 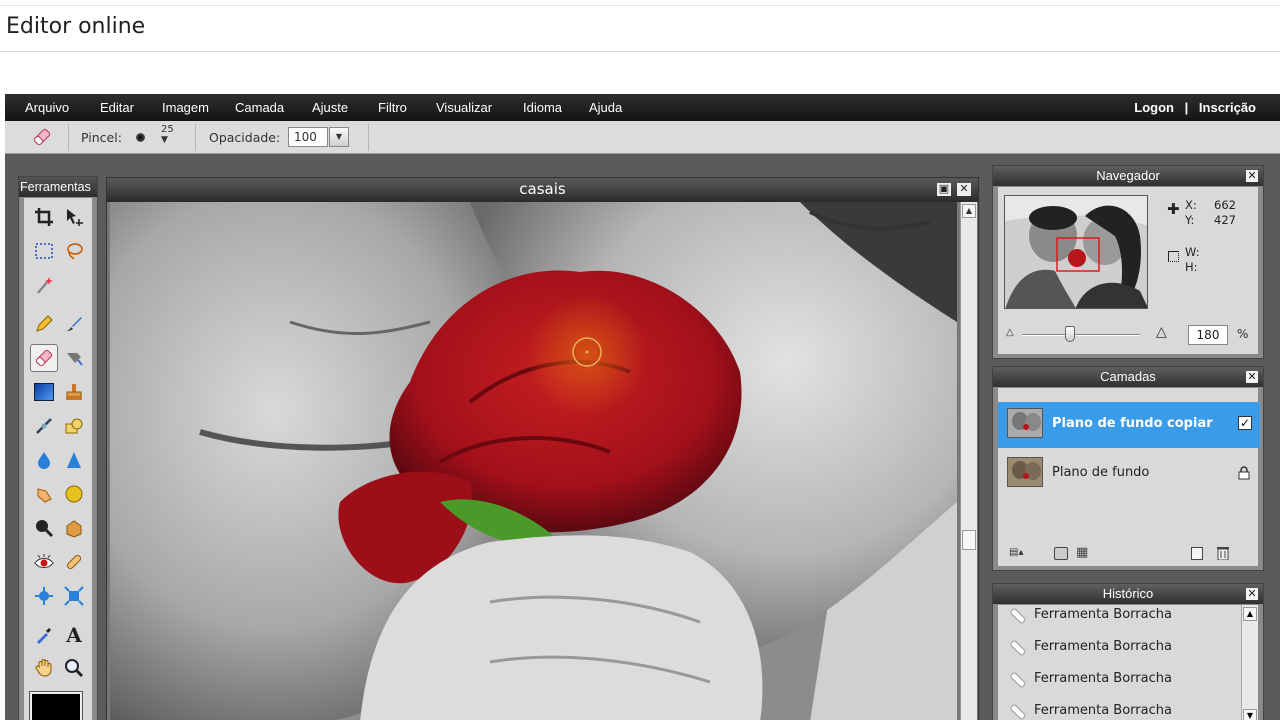 I want to click on magic-wand-tool-icon, so click(x=44, y=285).